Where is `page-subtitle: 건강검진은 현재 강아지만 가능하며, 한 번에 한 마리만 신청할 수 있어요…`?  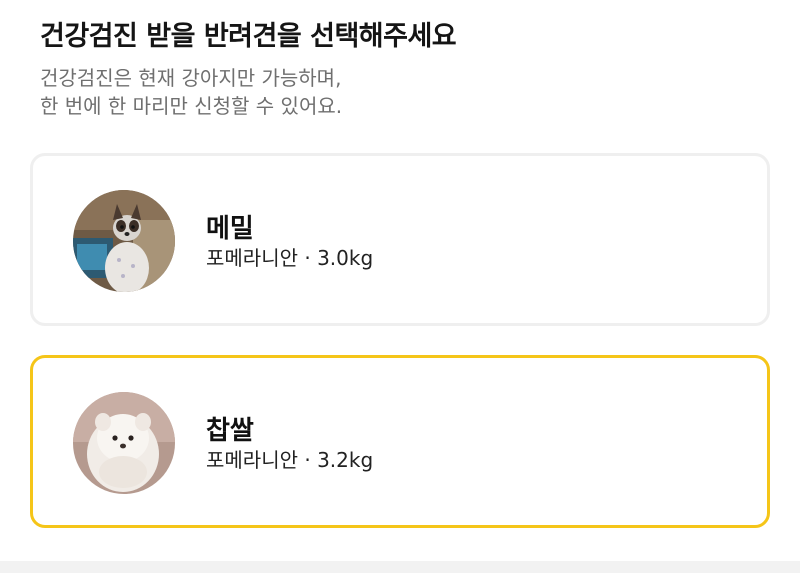 page-subtitle: 건강검진은 현재 강아지만 가능하며, 한 번에 한 마리만 신청할 수 있어요… is located at coordinates (191, 92).